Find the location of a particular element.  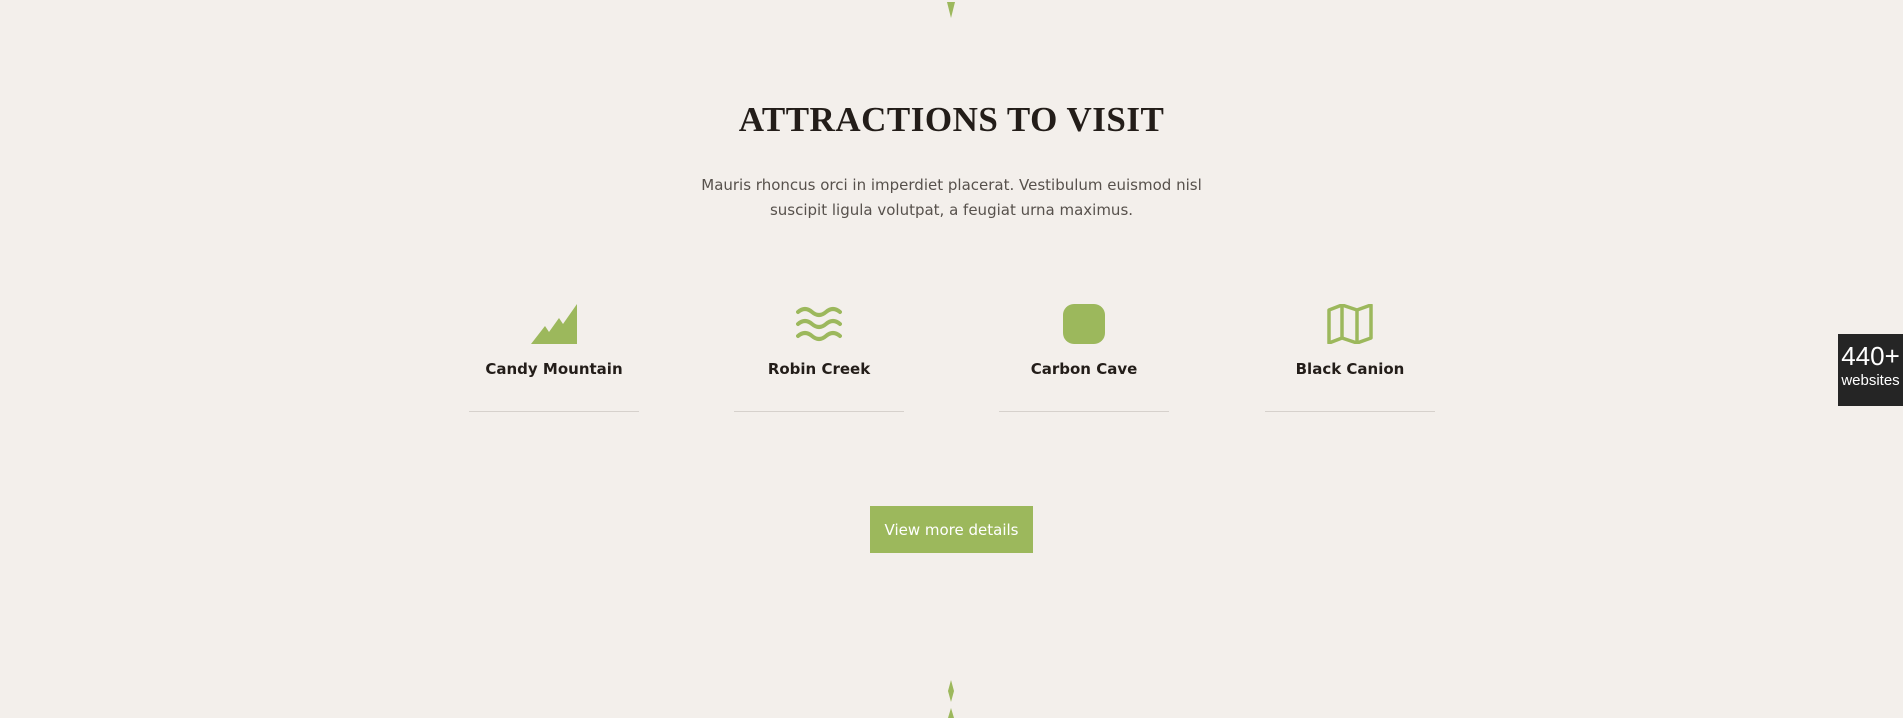

view-more-details-button: View more details is located at coordinates (951, 529).